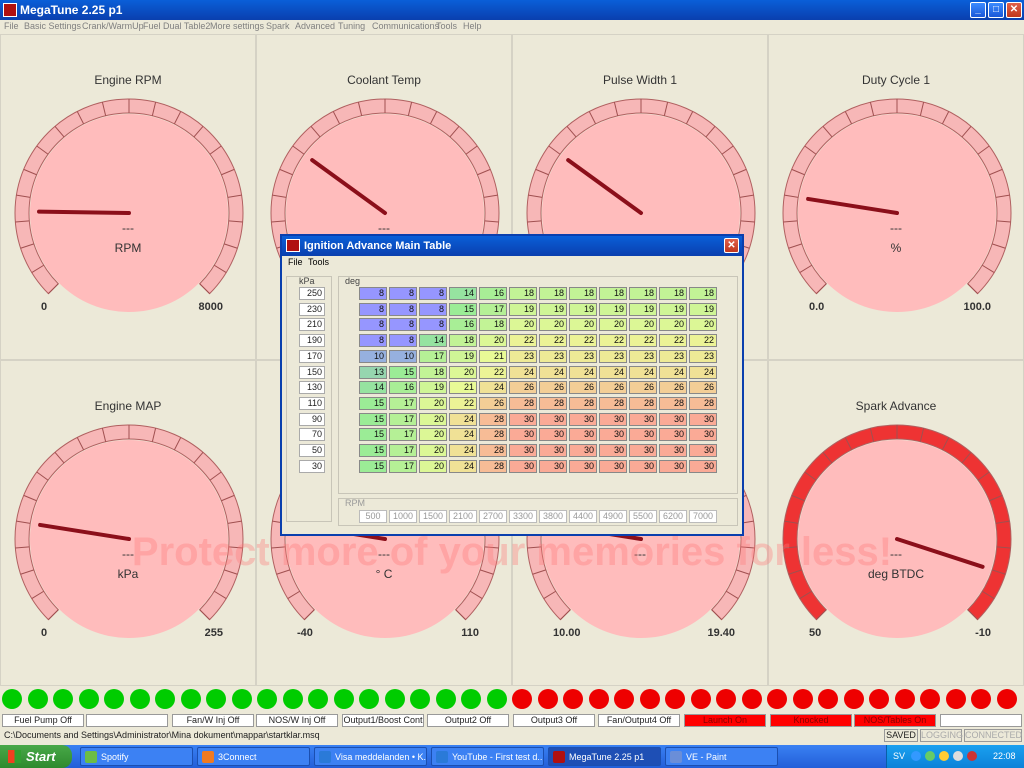  Describe the element at coordinates (278, 26) in the screenshot. I see `menu-spark: Spark` at that location.